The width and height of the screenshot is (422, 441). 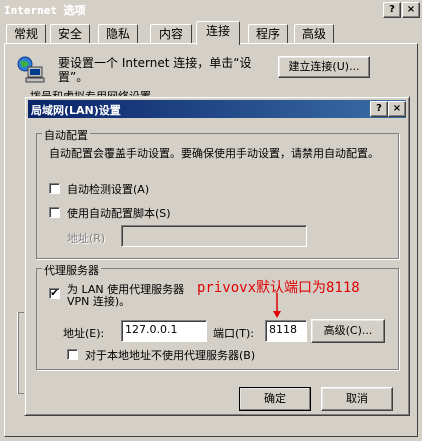 I want to click on proxy-port-label: 端口(T):, so click(x=234, y=333).